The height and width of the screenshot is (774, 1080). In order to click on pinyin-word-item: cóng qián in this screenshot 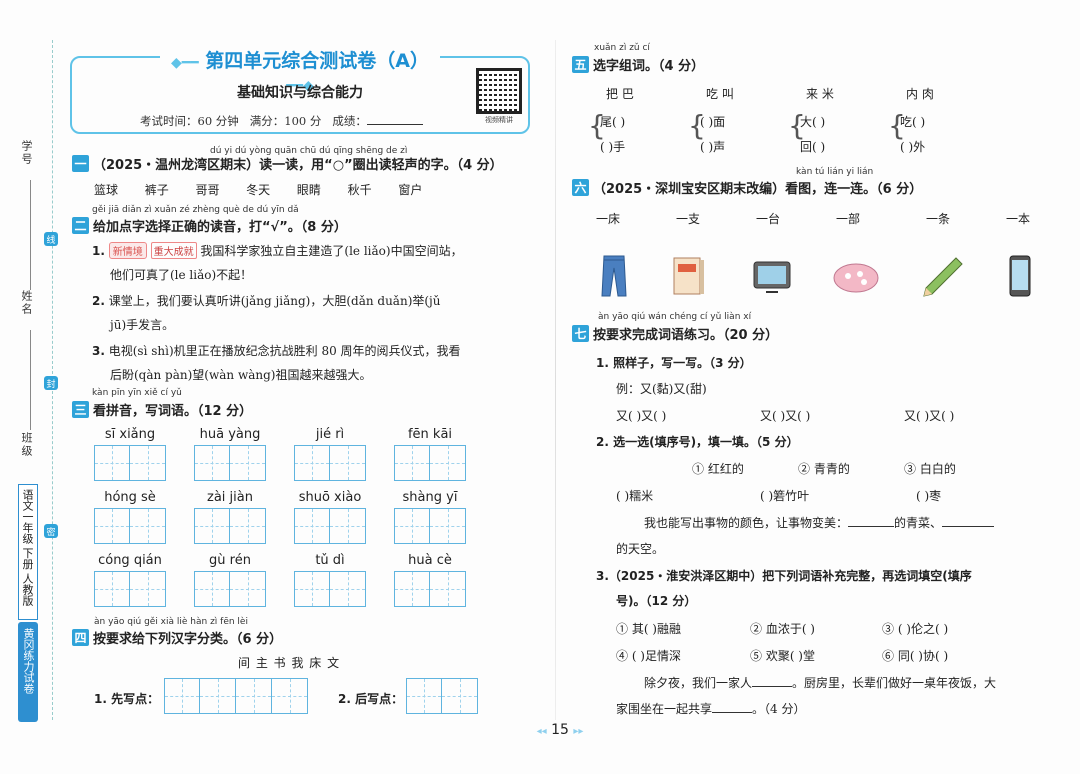, I will do `click(130, 580)`.